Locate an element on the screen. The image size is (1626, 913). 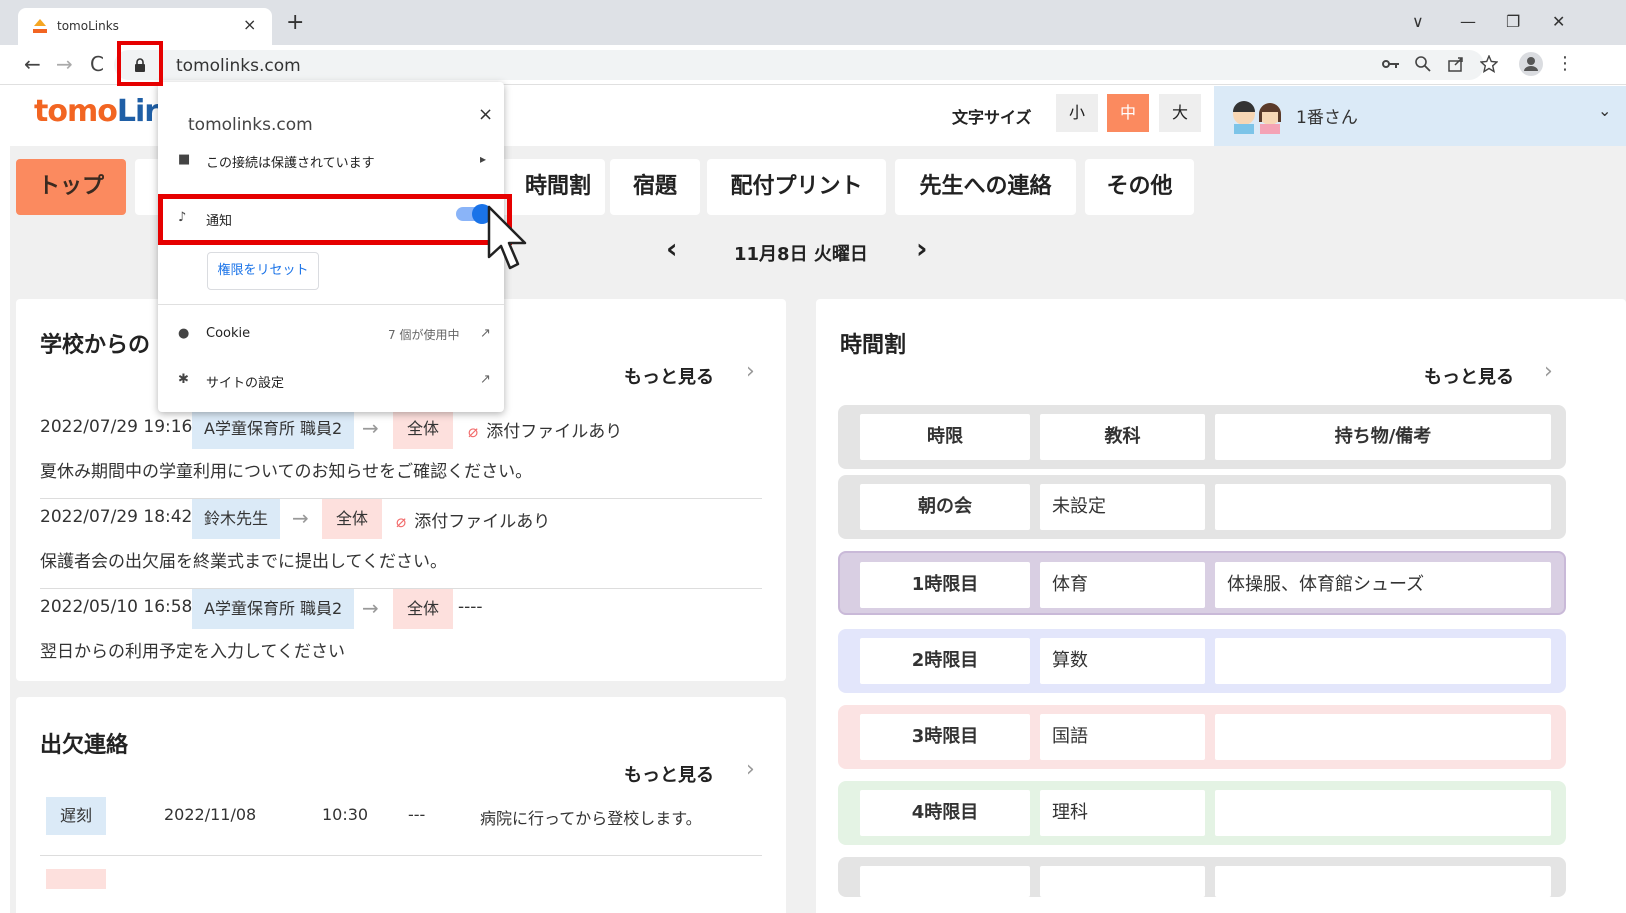
share-icon is located at coordinates (1456, 64).